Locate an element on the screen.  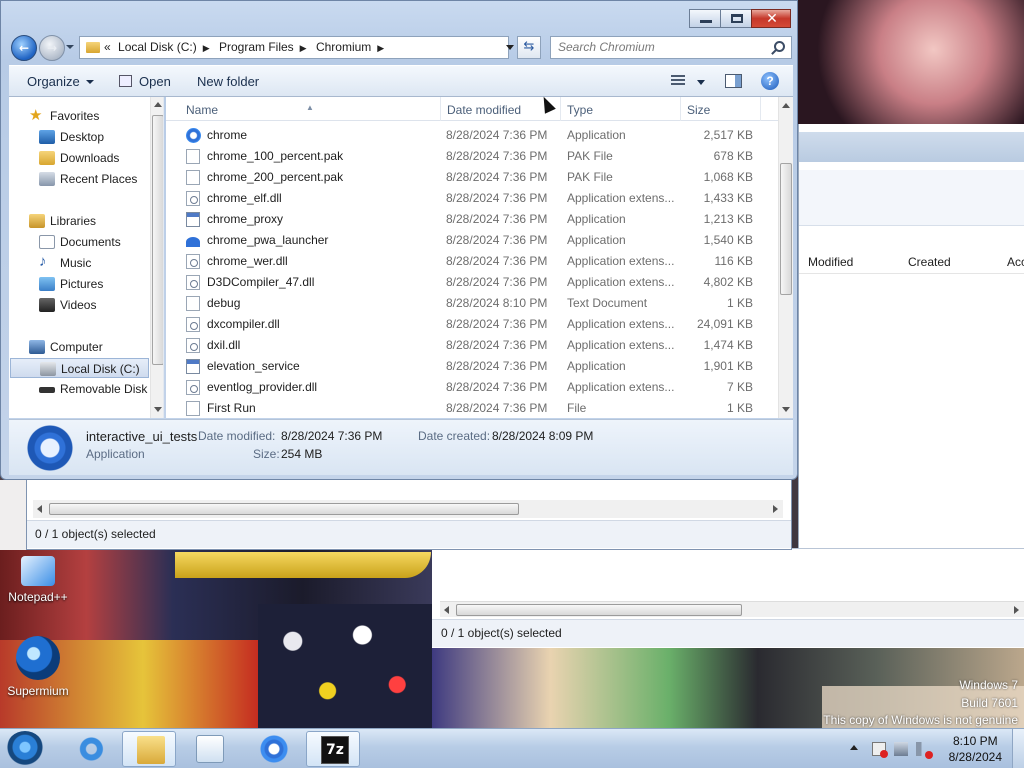
desktop-shortcut-notepad: Notepad++ is located at coordinates (38, 580).